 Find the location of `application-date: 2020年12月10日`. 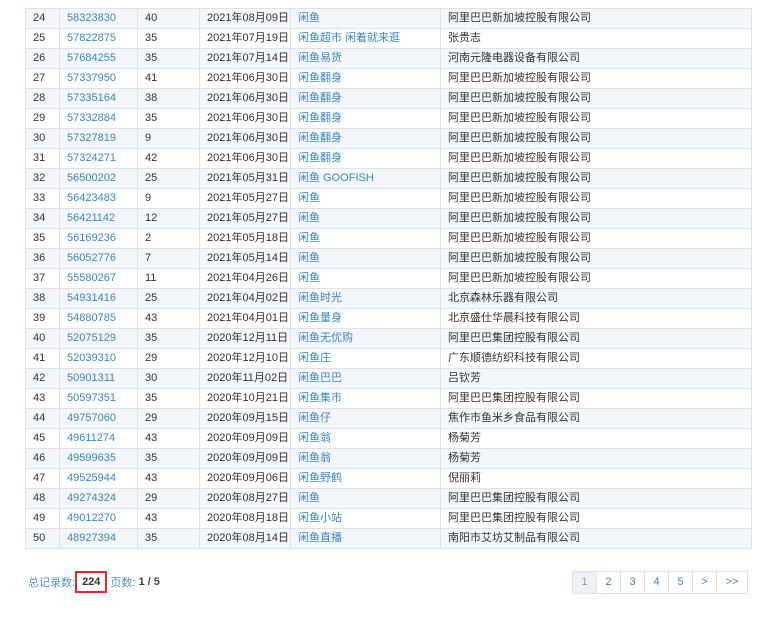

application-date: 2020年12月10日 is located at coordinates (248, 358).